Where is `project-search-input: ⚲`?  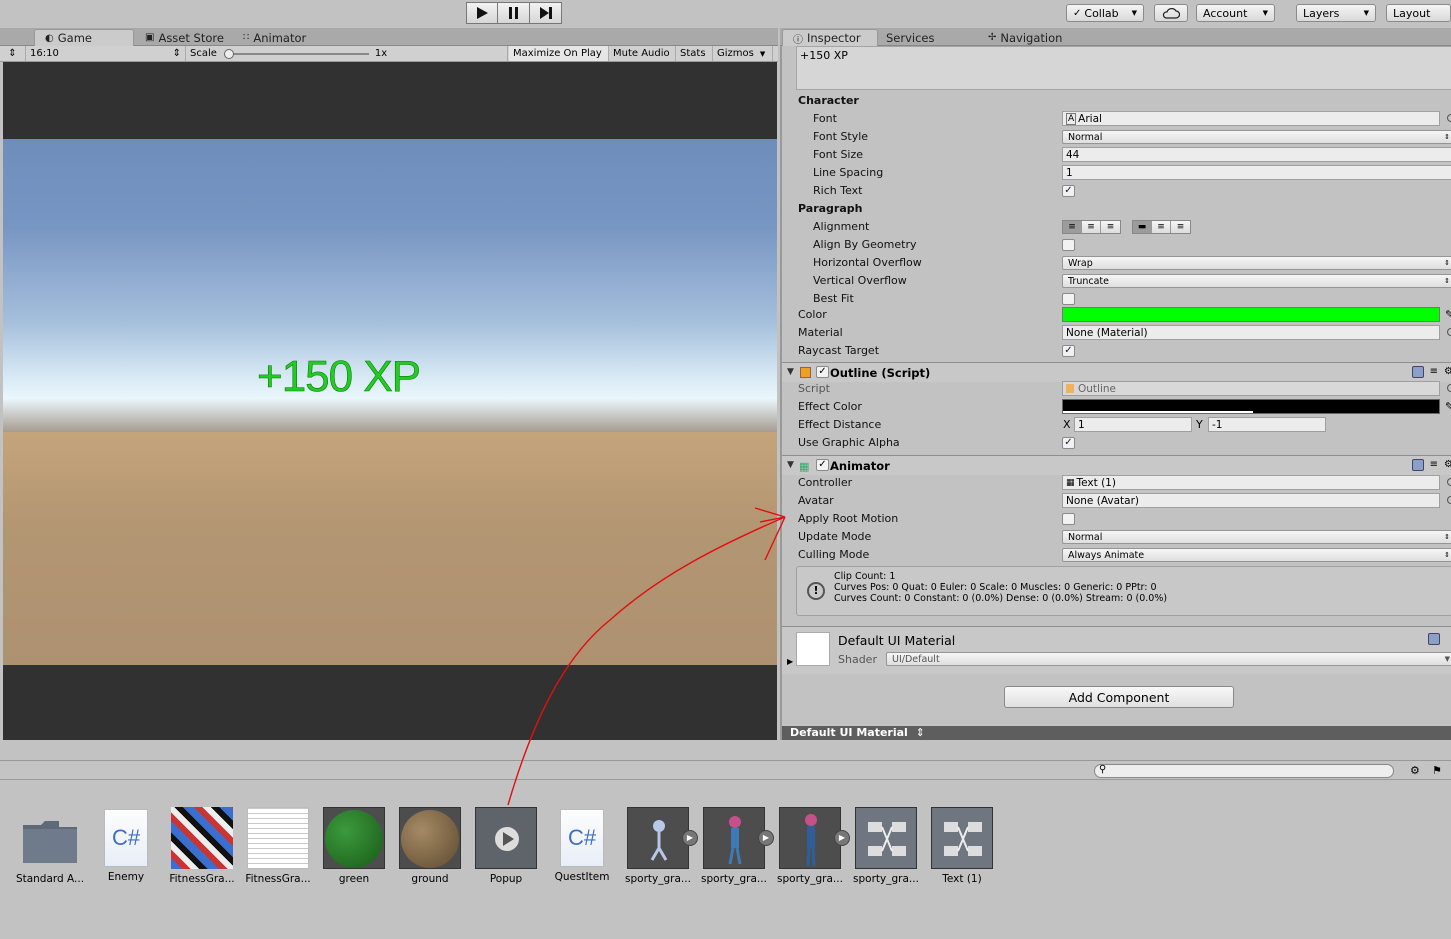
project-search-input: ⚲ is located at coordinates (1244, 771).